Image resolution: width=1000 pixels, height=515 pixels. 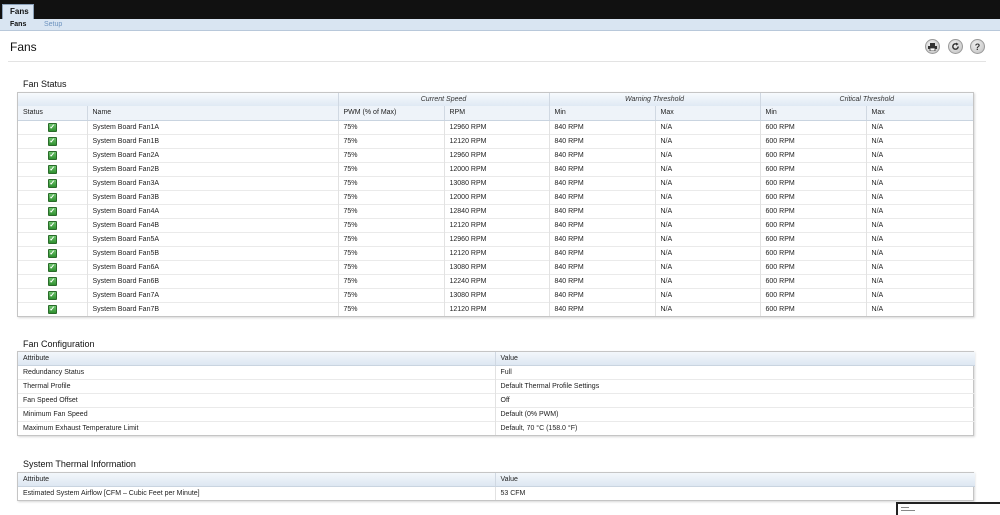 I want to click on help-icon: ?, so click(x=977, y=46).